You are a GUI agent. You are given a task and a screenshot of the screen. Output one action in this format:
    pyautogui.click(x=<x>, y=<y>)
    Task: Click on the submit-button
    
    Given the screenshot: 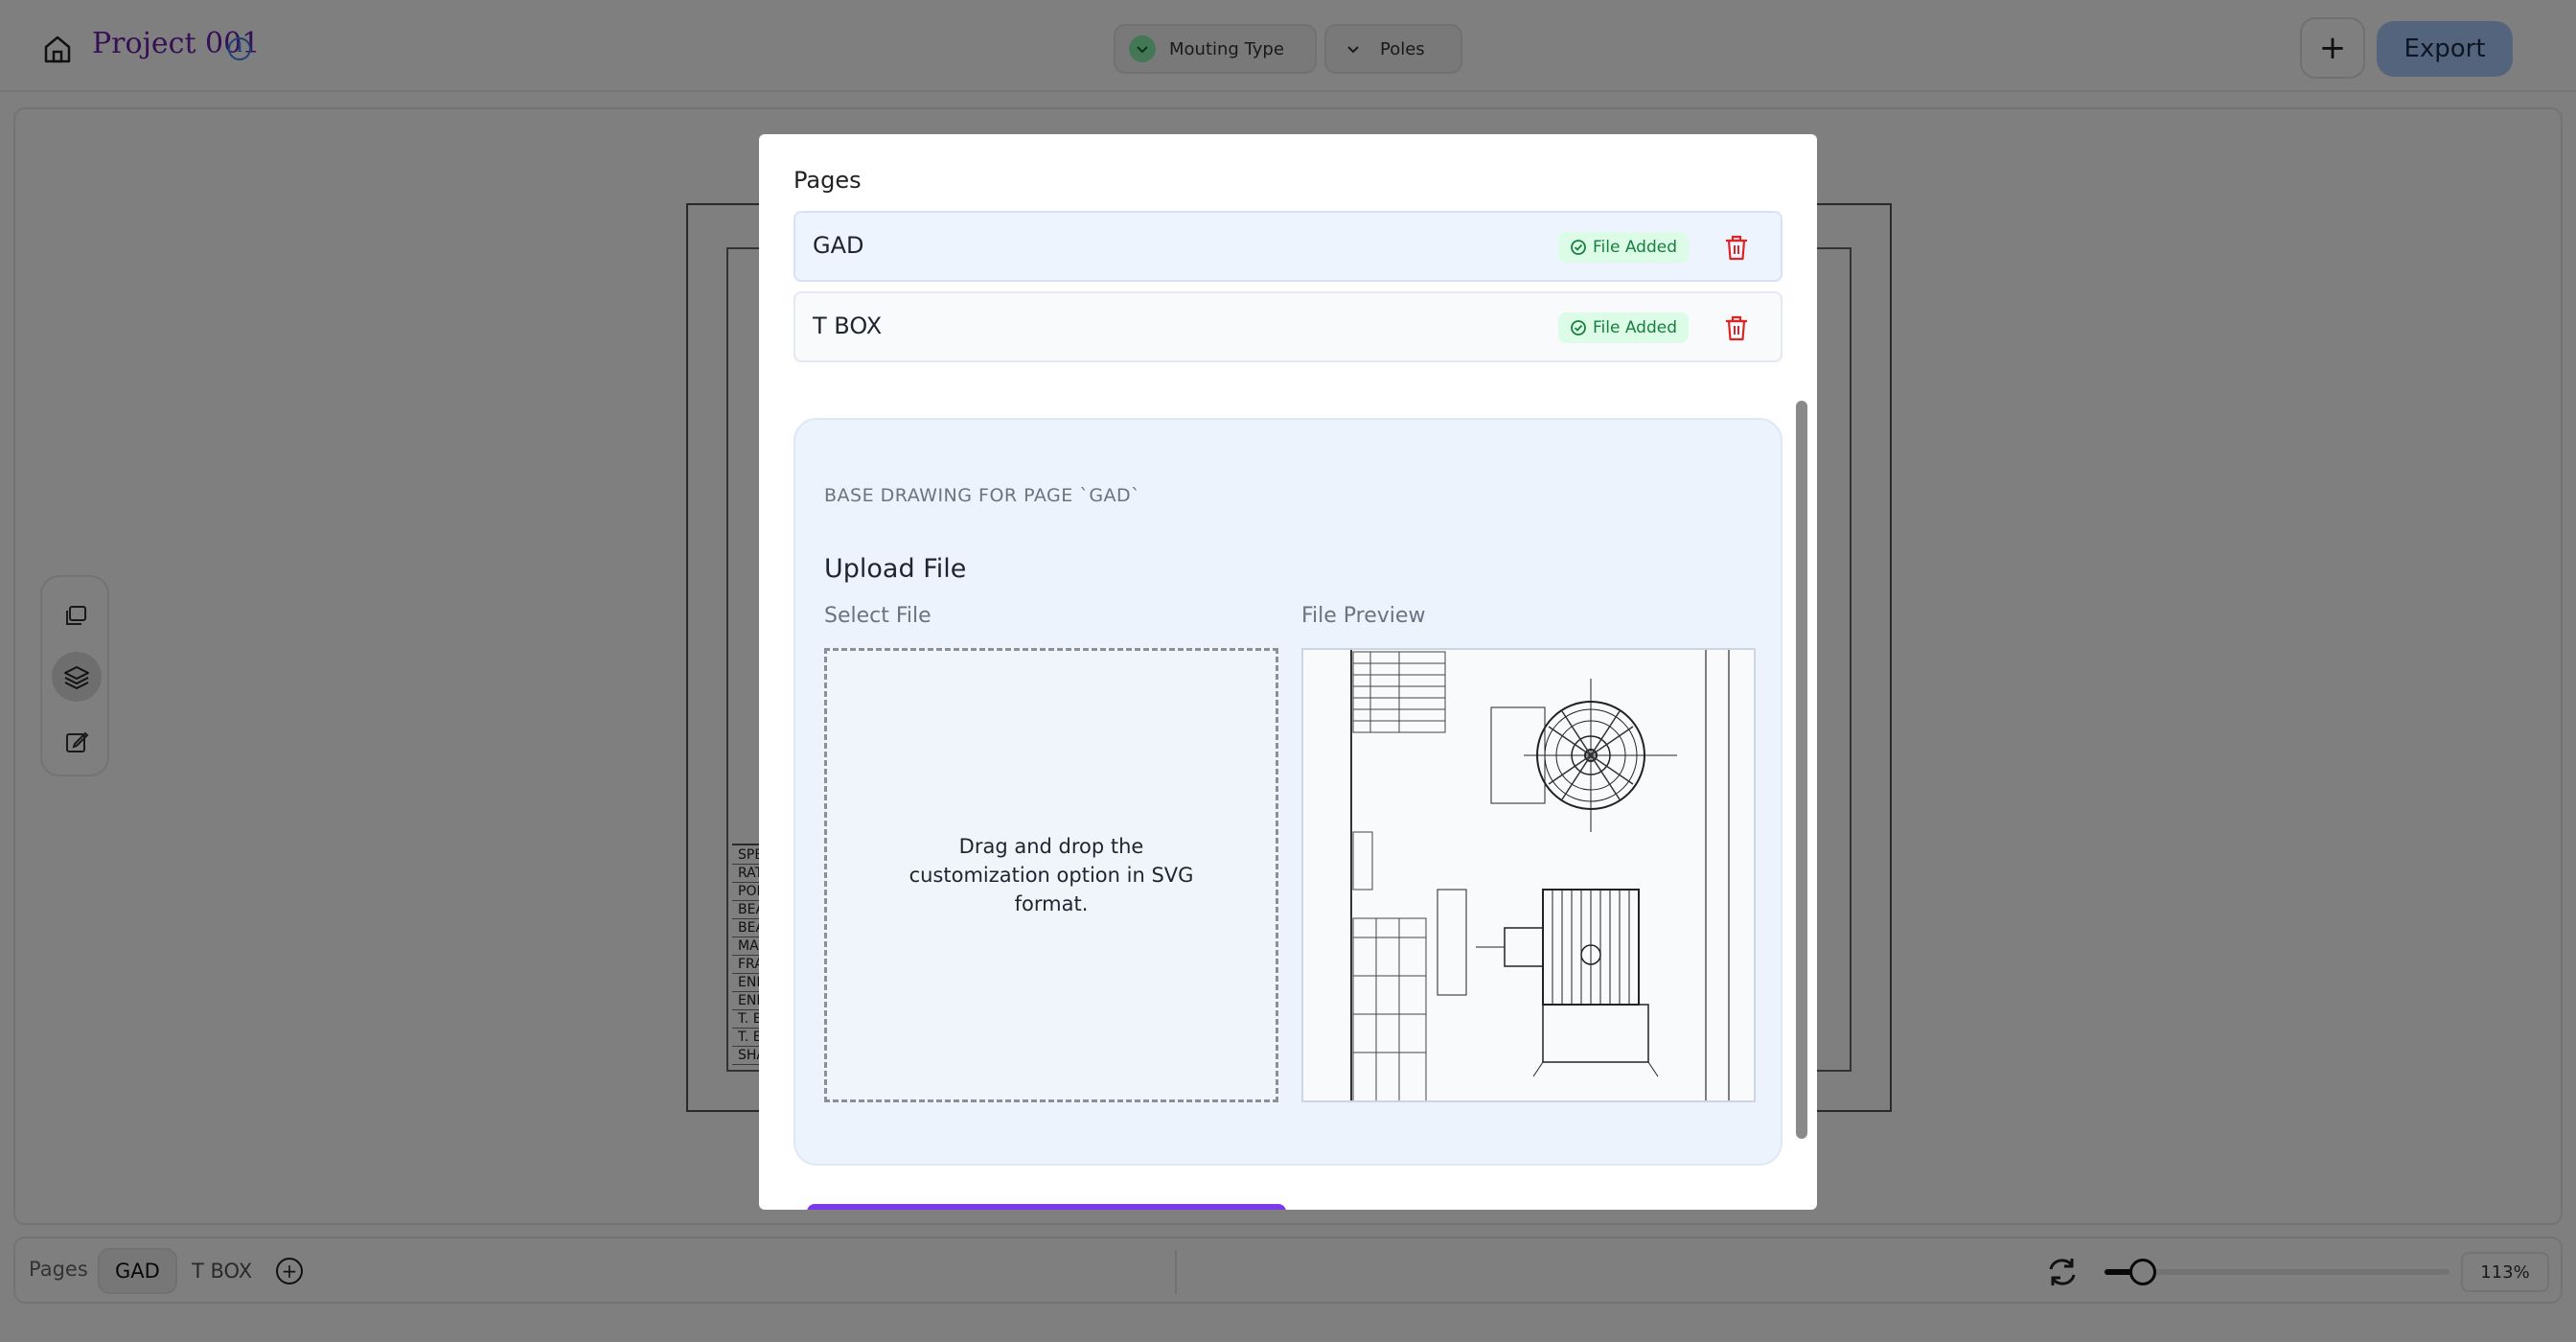 What is the action you would take?
    pyautogui.click(x=1046, y=1207)
    